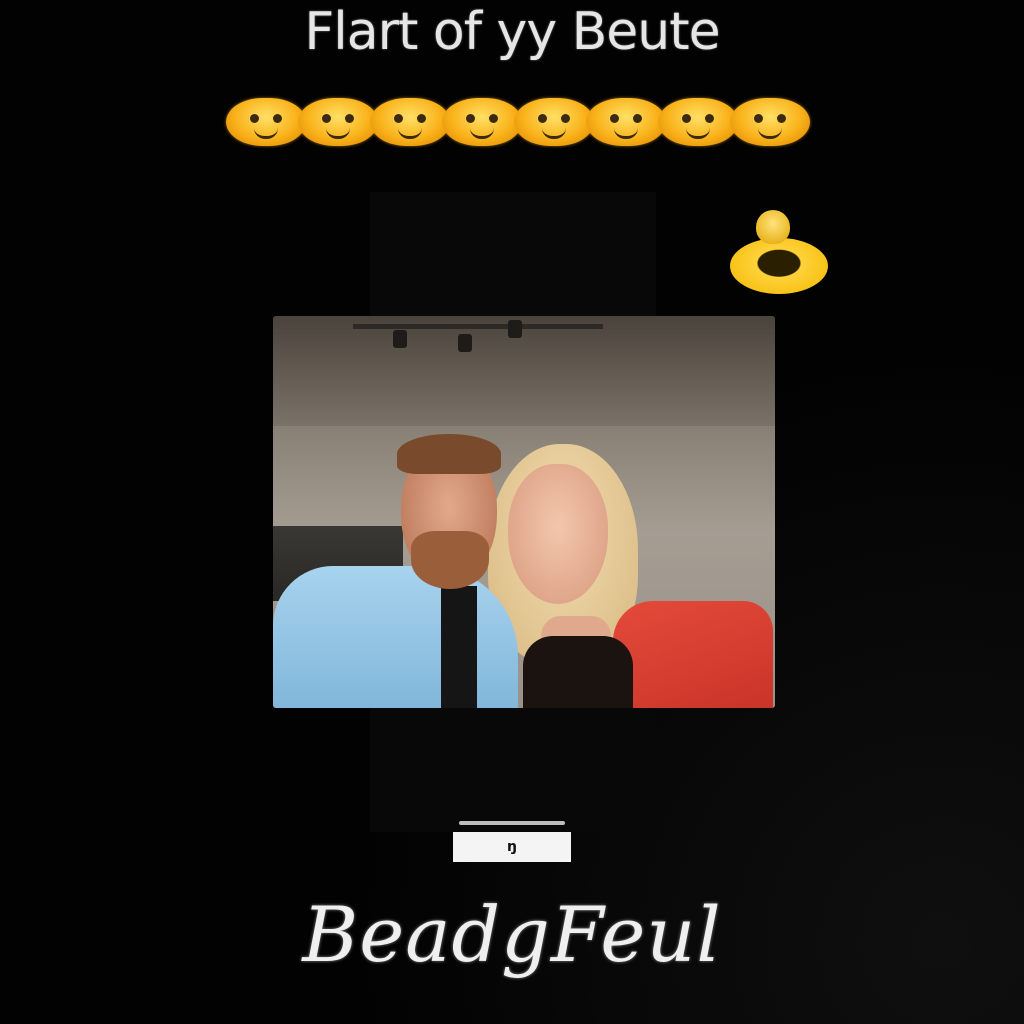  I want to click on gold-trophy-icon, so click(780, 253).